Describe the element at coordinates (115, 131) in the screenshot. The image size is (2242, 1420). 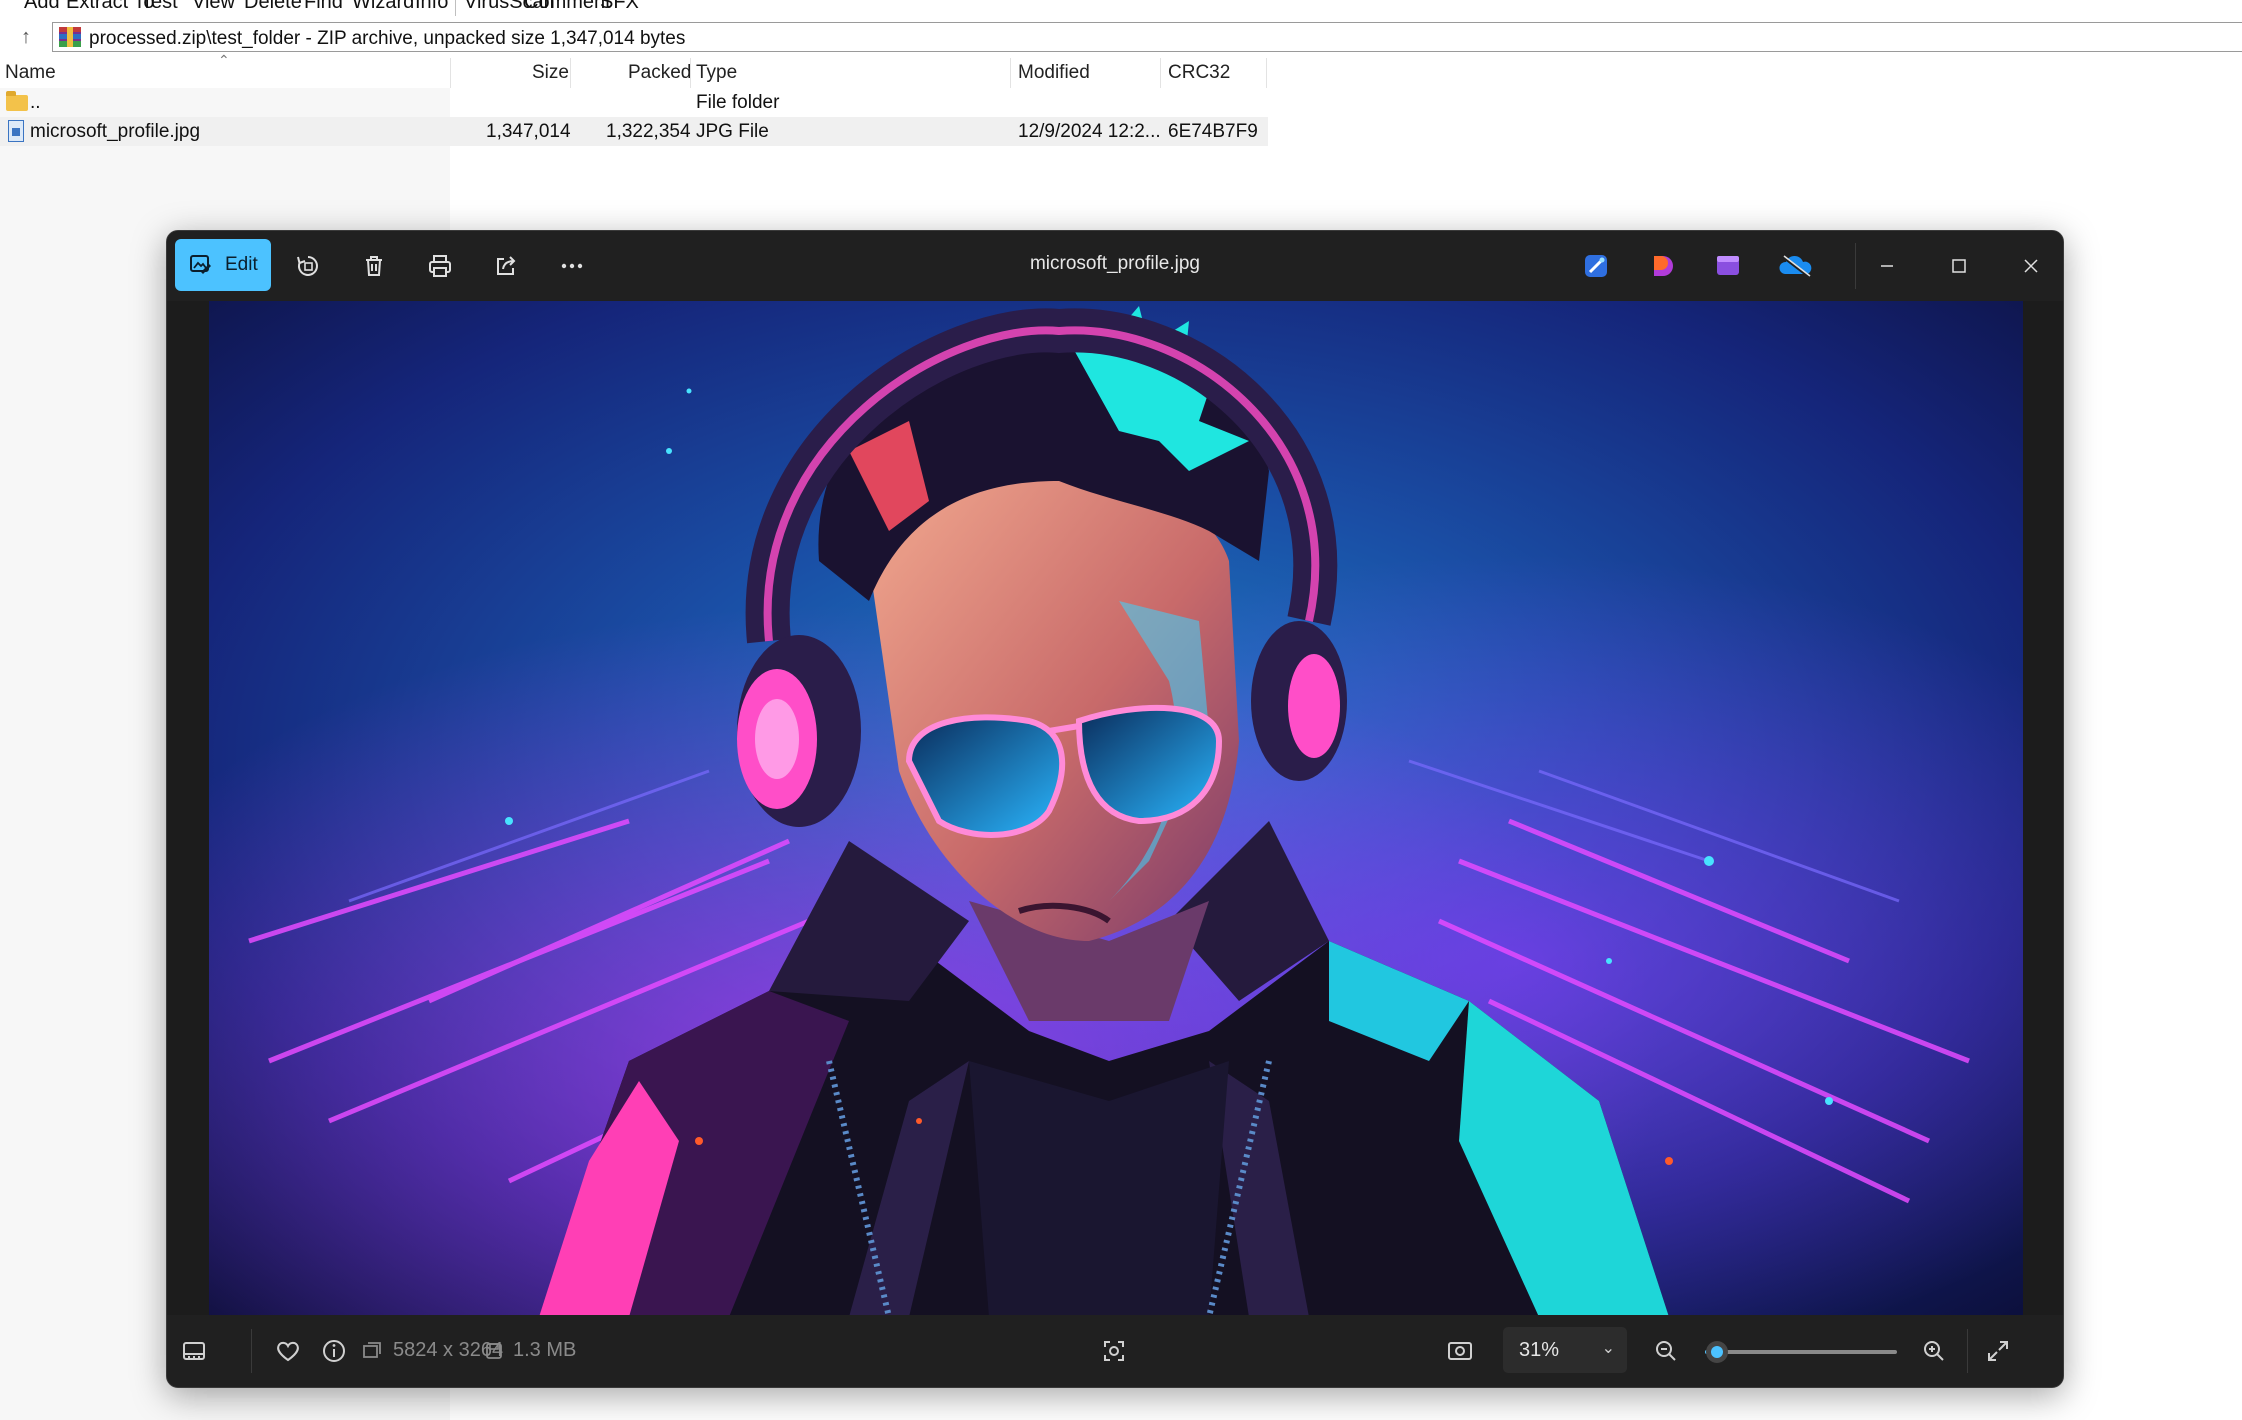
I see `row-name: microsoft_profile.jpg` at that location.